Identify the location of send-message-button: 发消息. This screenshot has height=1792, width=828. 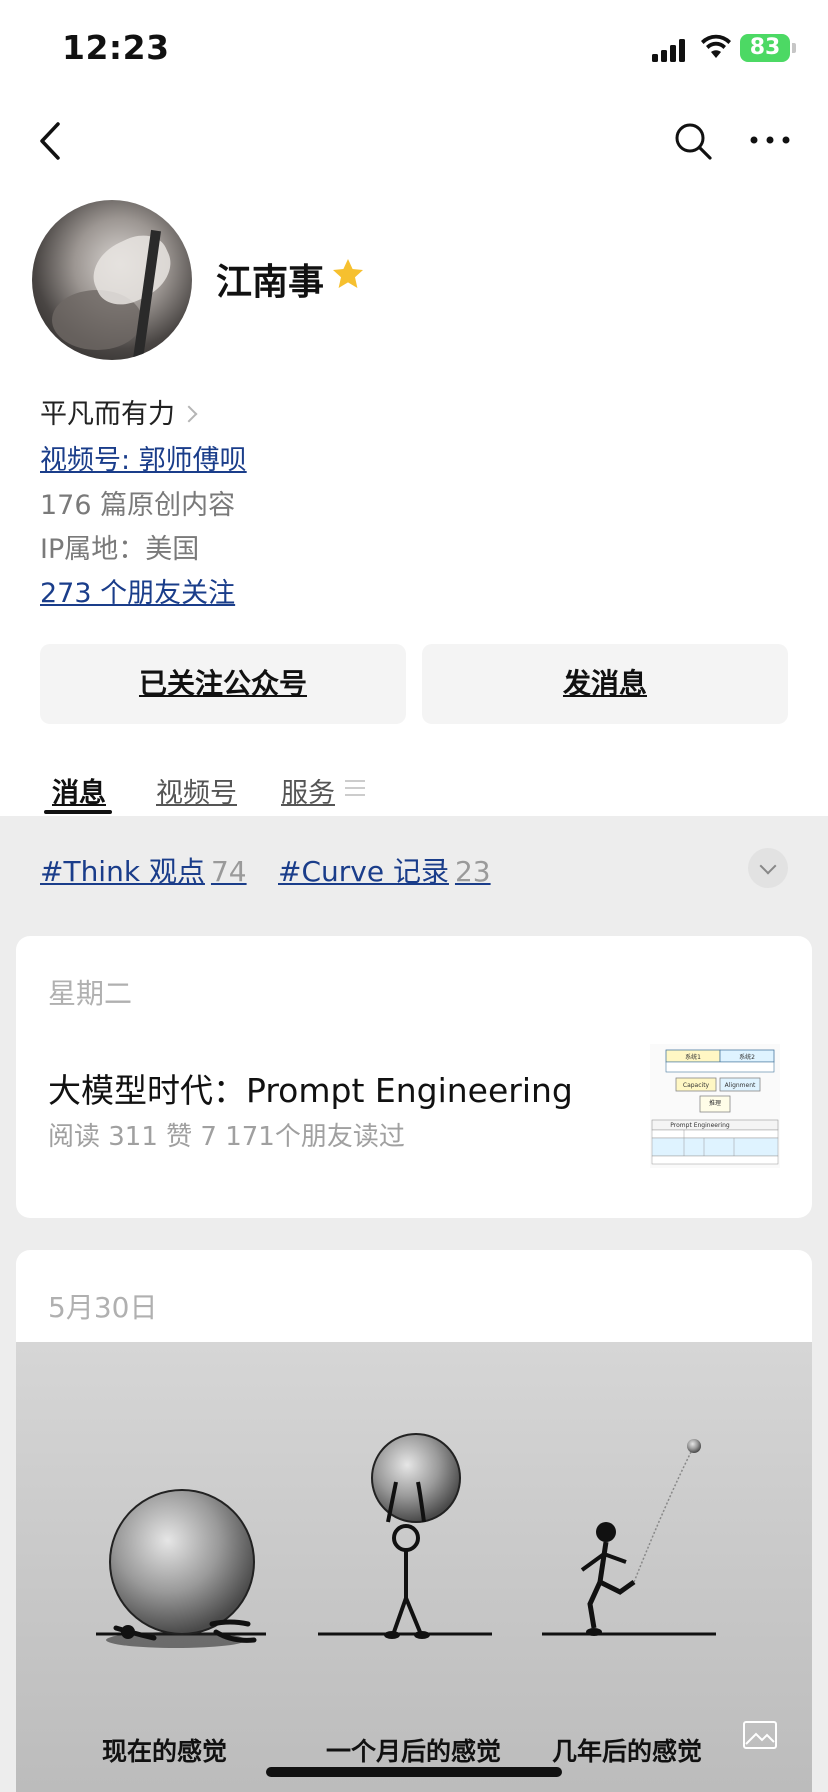
(605, 684).